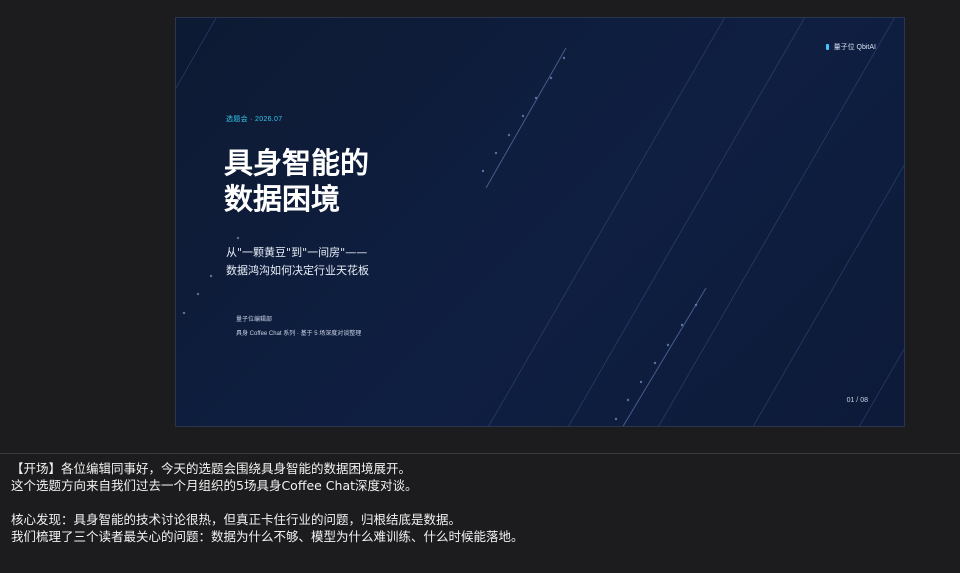 The height and width of the screenshot is (573, 960). What do you see at coordinates (854, 47) in the screenshot?
I see `brand-text: 量子位 QbitAI` at bounding box center [854, 47].